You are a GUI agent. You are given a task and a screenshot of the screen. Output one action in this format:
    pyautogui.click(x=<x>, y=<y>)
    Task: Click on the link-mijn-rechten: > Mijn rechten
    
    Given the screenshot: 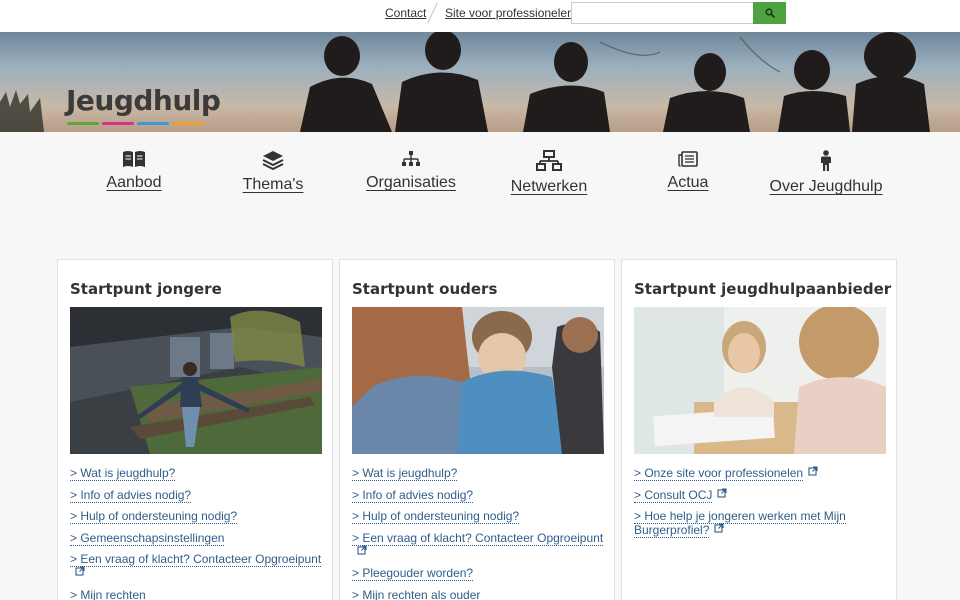 What is the action you would take?
    pyautogui.click(x=108, y=593)
    